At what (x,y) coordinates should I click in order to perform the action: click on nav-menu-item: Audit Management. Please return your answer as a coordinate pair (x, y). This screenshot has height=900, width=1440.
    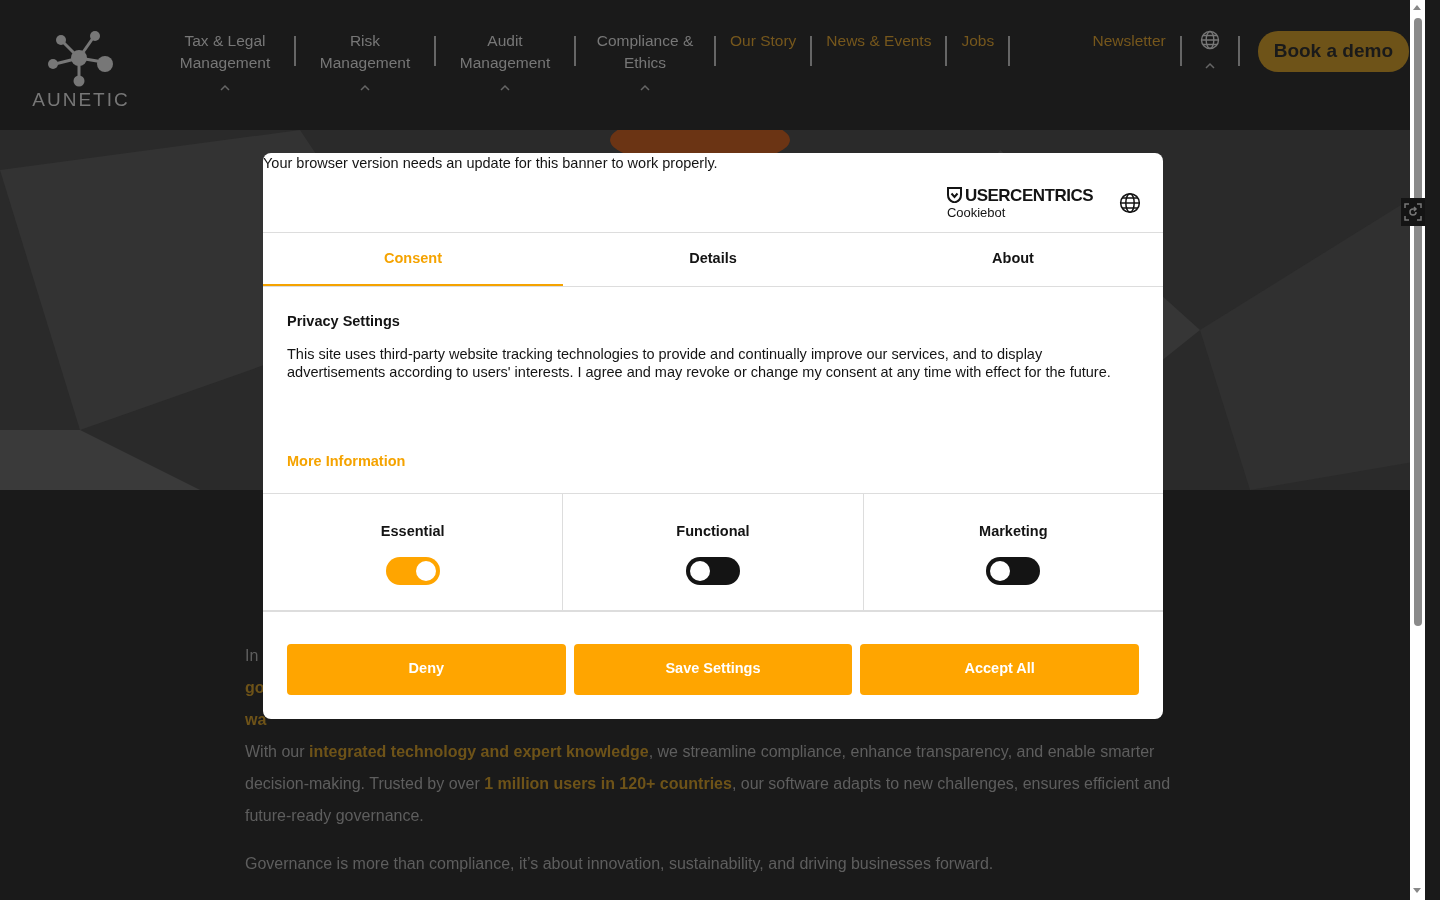
    Looking at the image, I should click on (505, 61).